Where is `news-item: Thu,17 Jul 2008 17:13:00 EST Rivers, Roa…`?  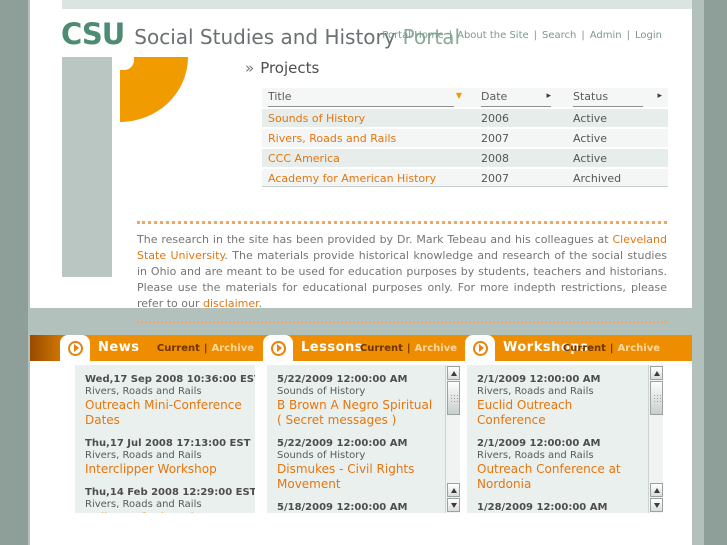
news-item: Thu,17 Jul 2008 17:13:00 EST Rivers, Roa… is located at coordinates (168, 457).